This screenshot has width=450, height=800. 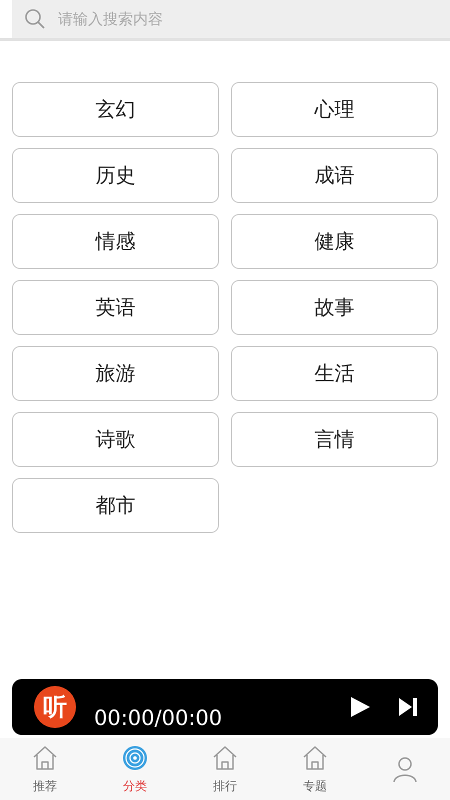 What do you see at coordinates (360, 707) in the screenshot?
I see `play-icon` at bounding box center [360, 707].